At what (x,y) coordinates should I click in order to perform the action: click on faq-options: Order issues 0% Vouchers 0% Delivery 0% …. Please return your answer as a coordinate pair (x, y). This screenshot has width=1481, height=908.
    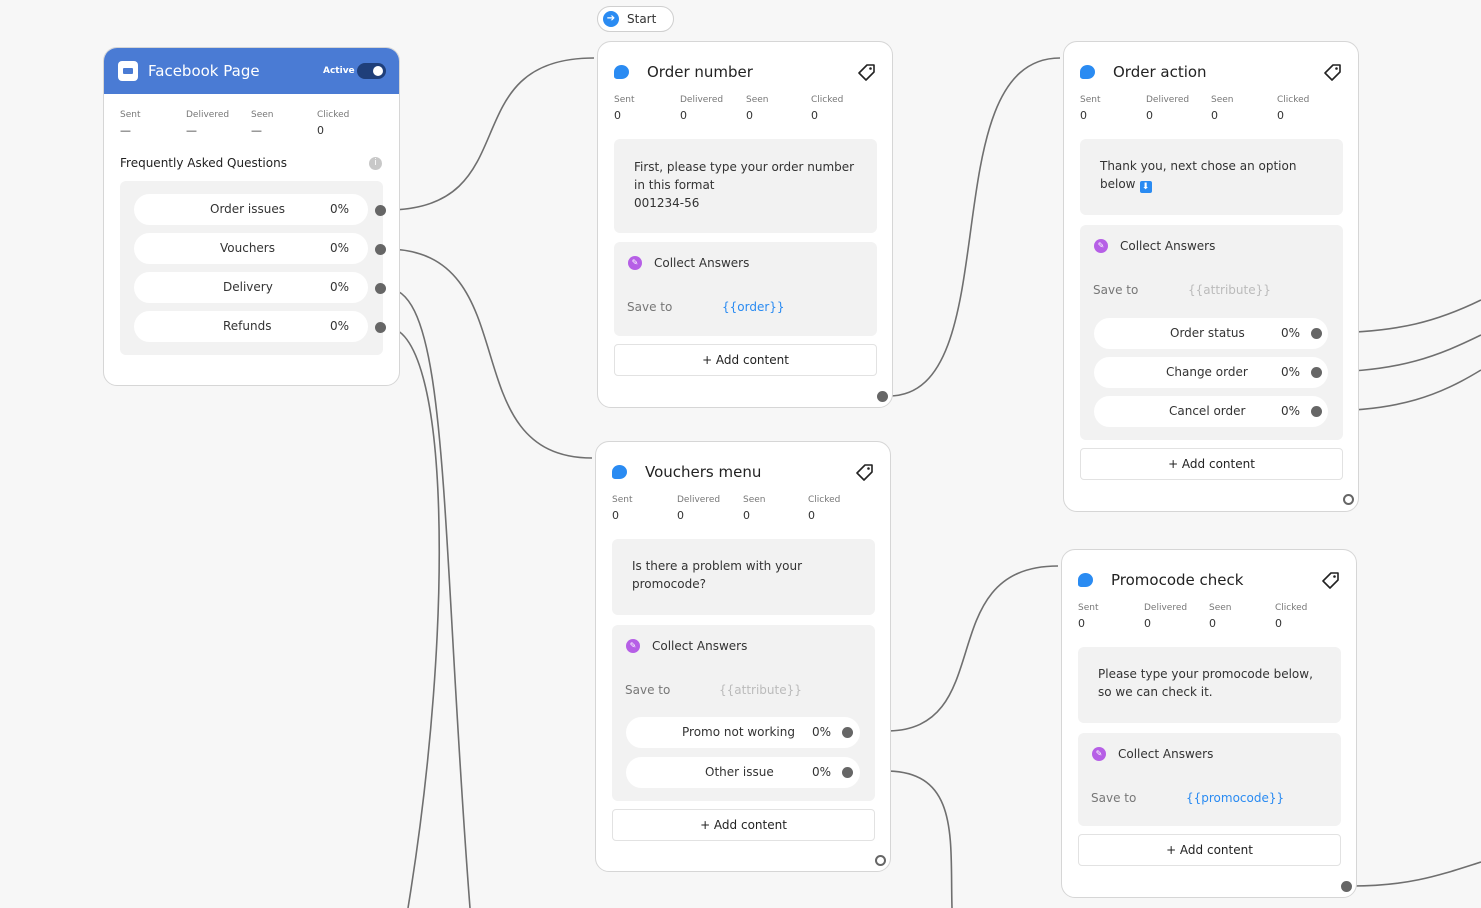
    Looking at the image, I should click on (251, 268).